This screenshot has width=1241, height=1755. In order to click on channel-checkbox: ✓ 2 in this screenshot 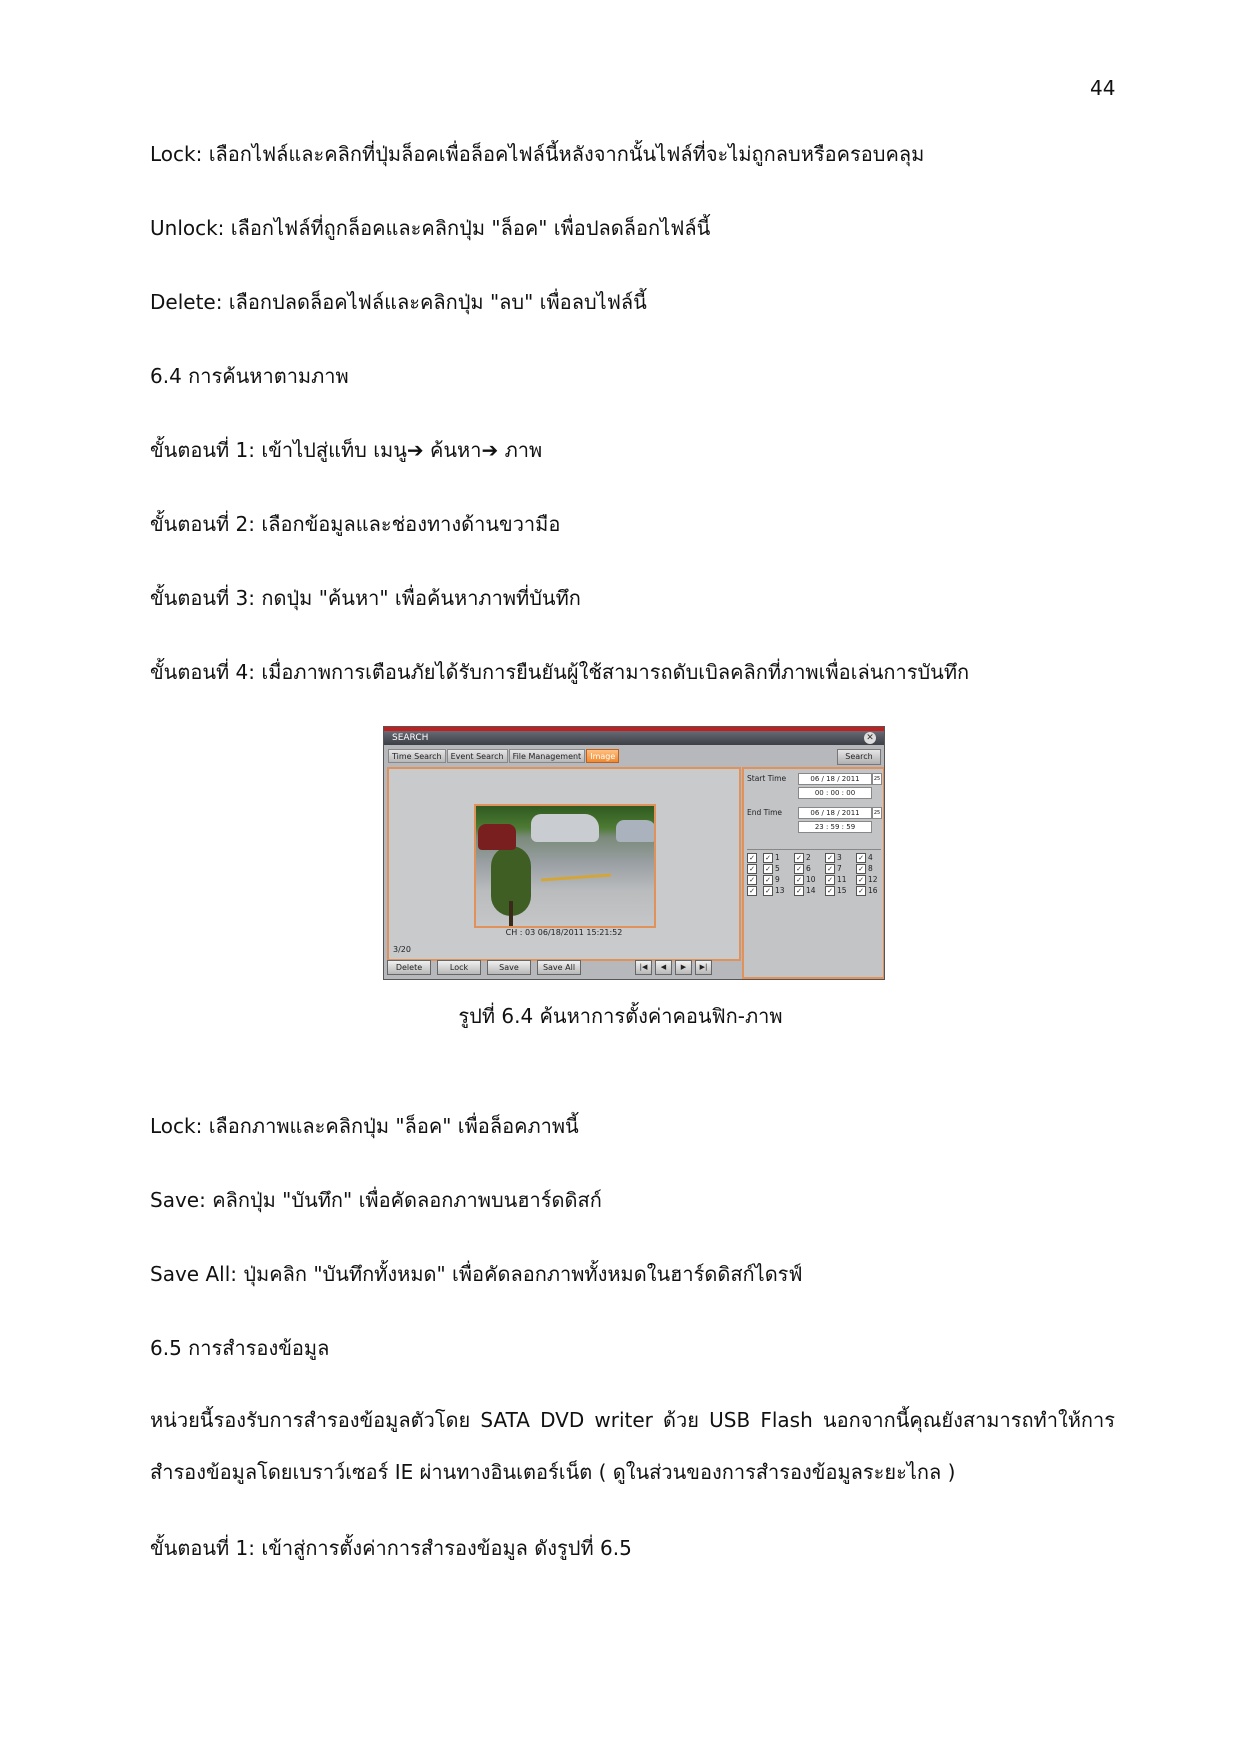, I will do `click(802, 858)`.